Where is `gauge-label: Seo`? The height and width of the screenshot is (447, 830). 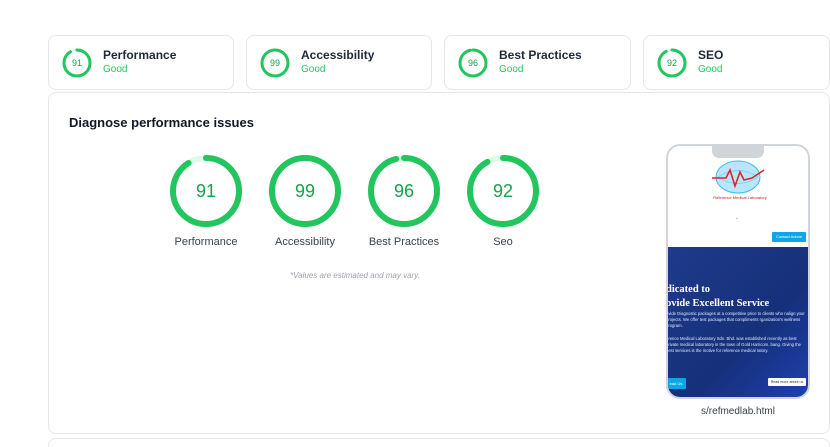
gauge-label: Seo is located at coordinates (503, 242).